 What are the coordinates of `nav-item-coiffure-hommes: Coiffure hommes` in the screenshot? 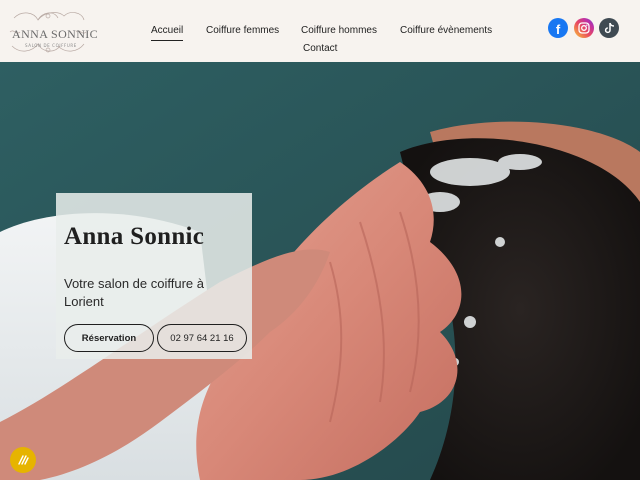 It's located at (339, 30).